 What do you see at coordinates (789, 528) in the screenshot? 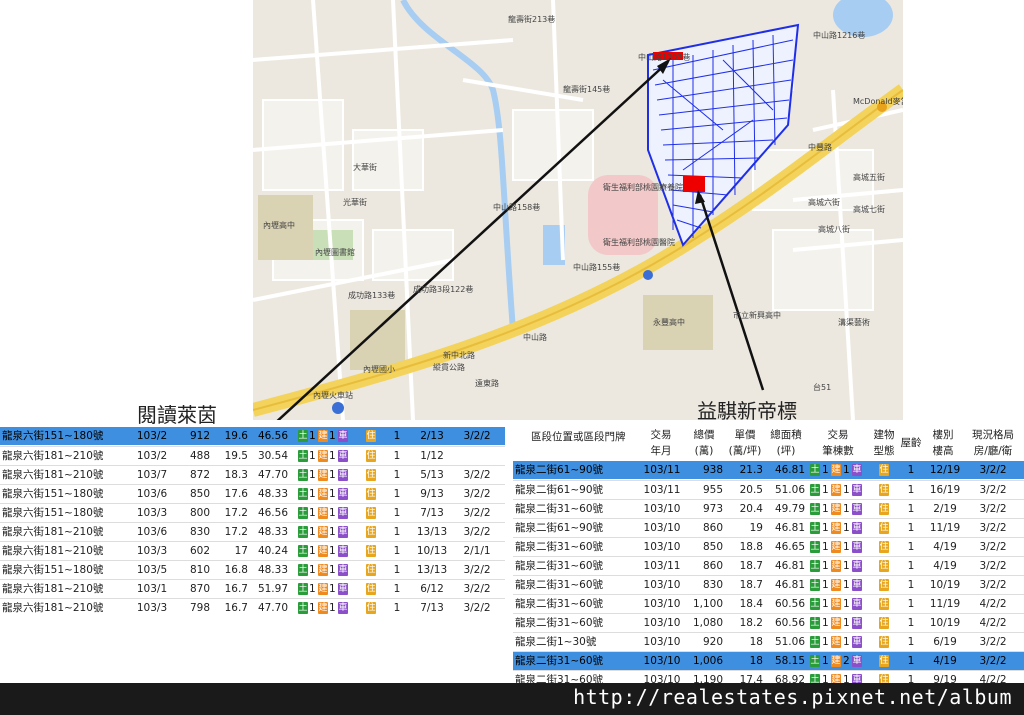
I see `cell-area: 46.81` at bounding box center [789, 528].